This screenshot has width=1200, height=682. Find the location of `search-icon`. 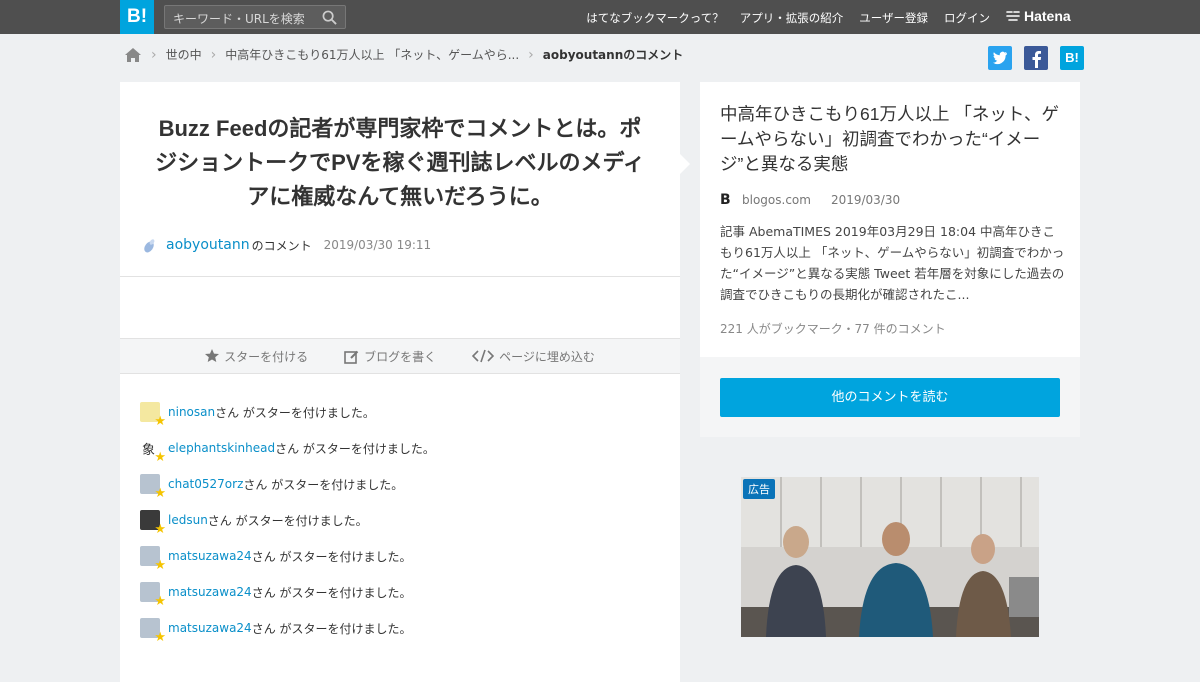

search-icon is located at coordinates (329, 17).